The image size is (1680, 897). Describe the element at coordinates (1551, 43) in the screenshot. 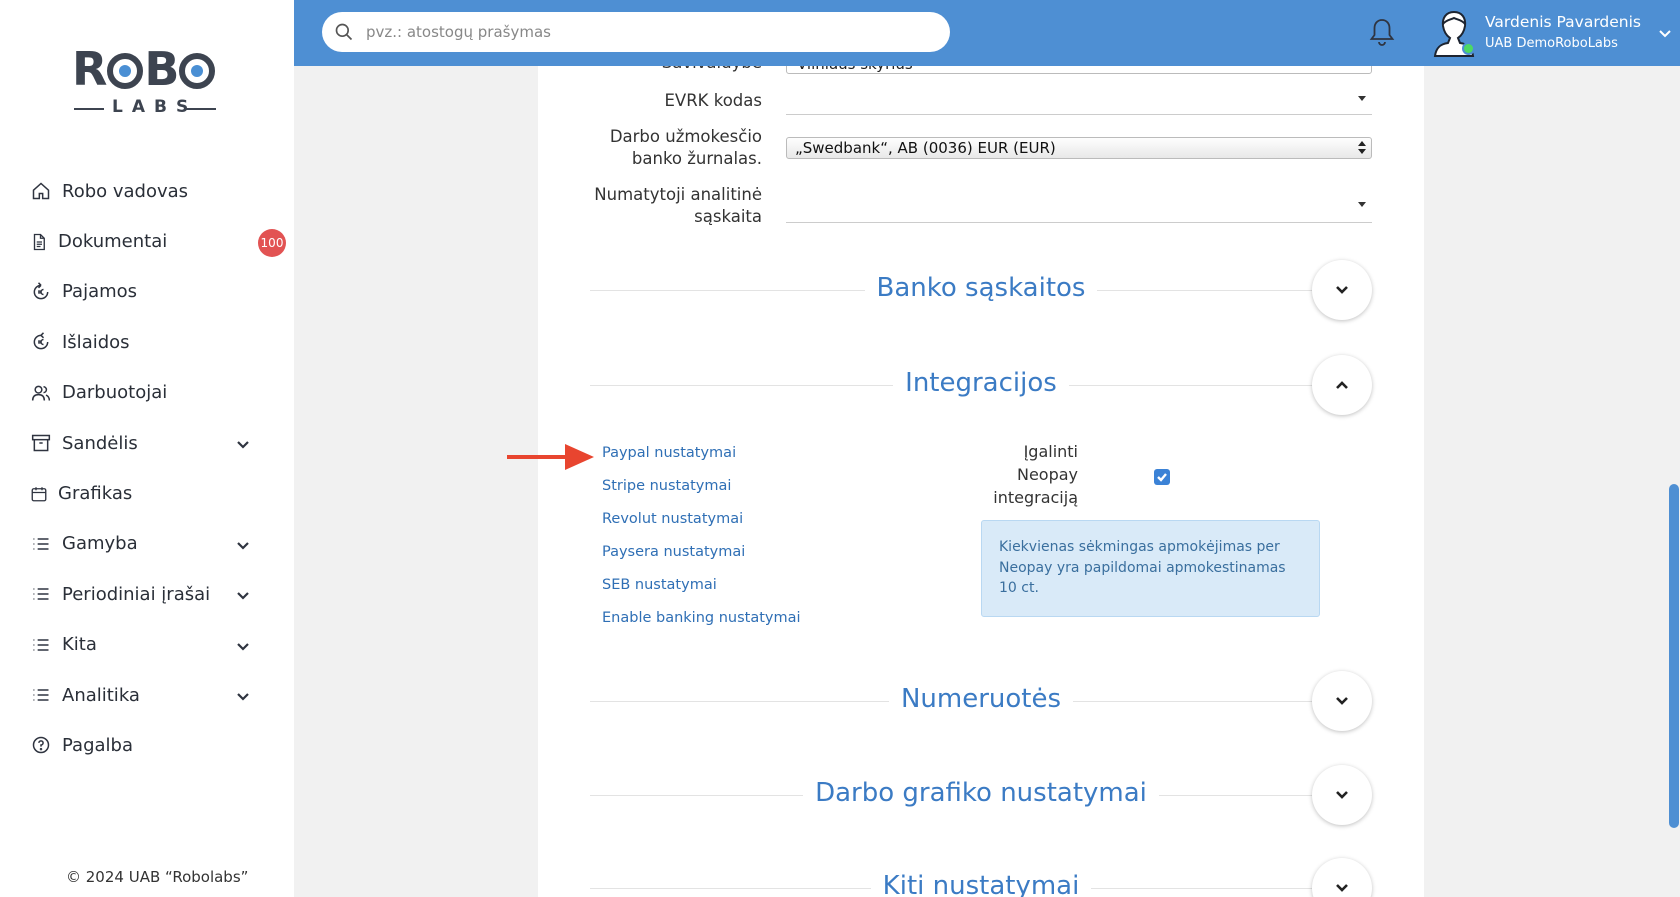

I see `user-company: UAB DemoRoboLabs` at that location.